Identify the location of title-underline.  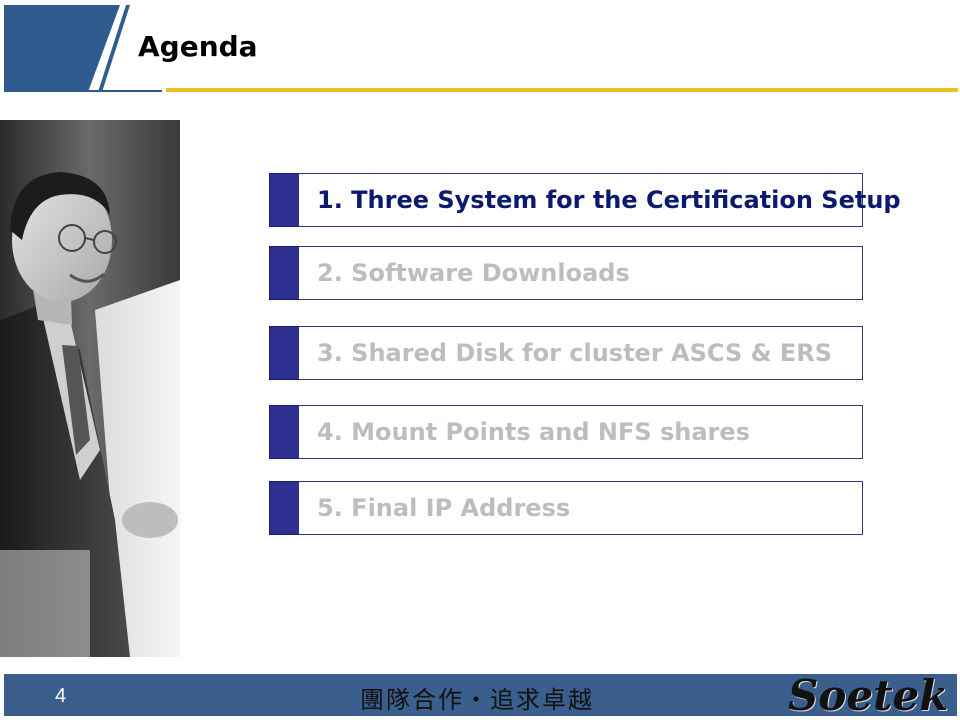
(562, 90).